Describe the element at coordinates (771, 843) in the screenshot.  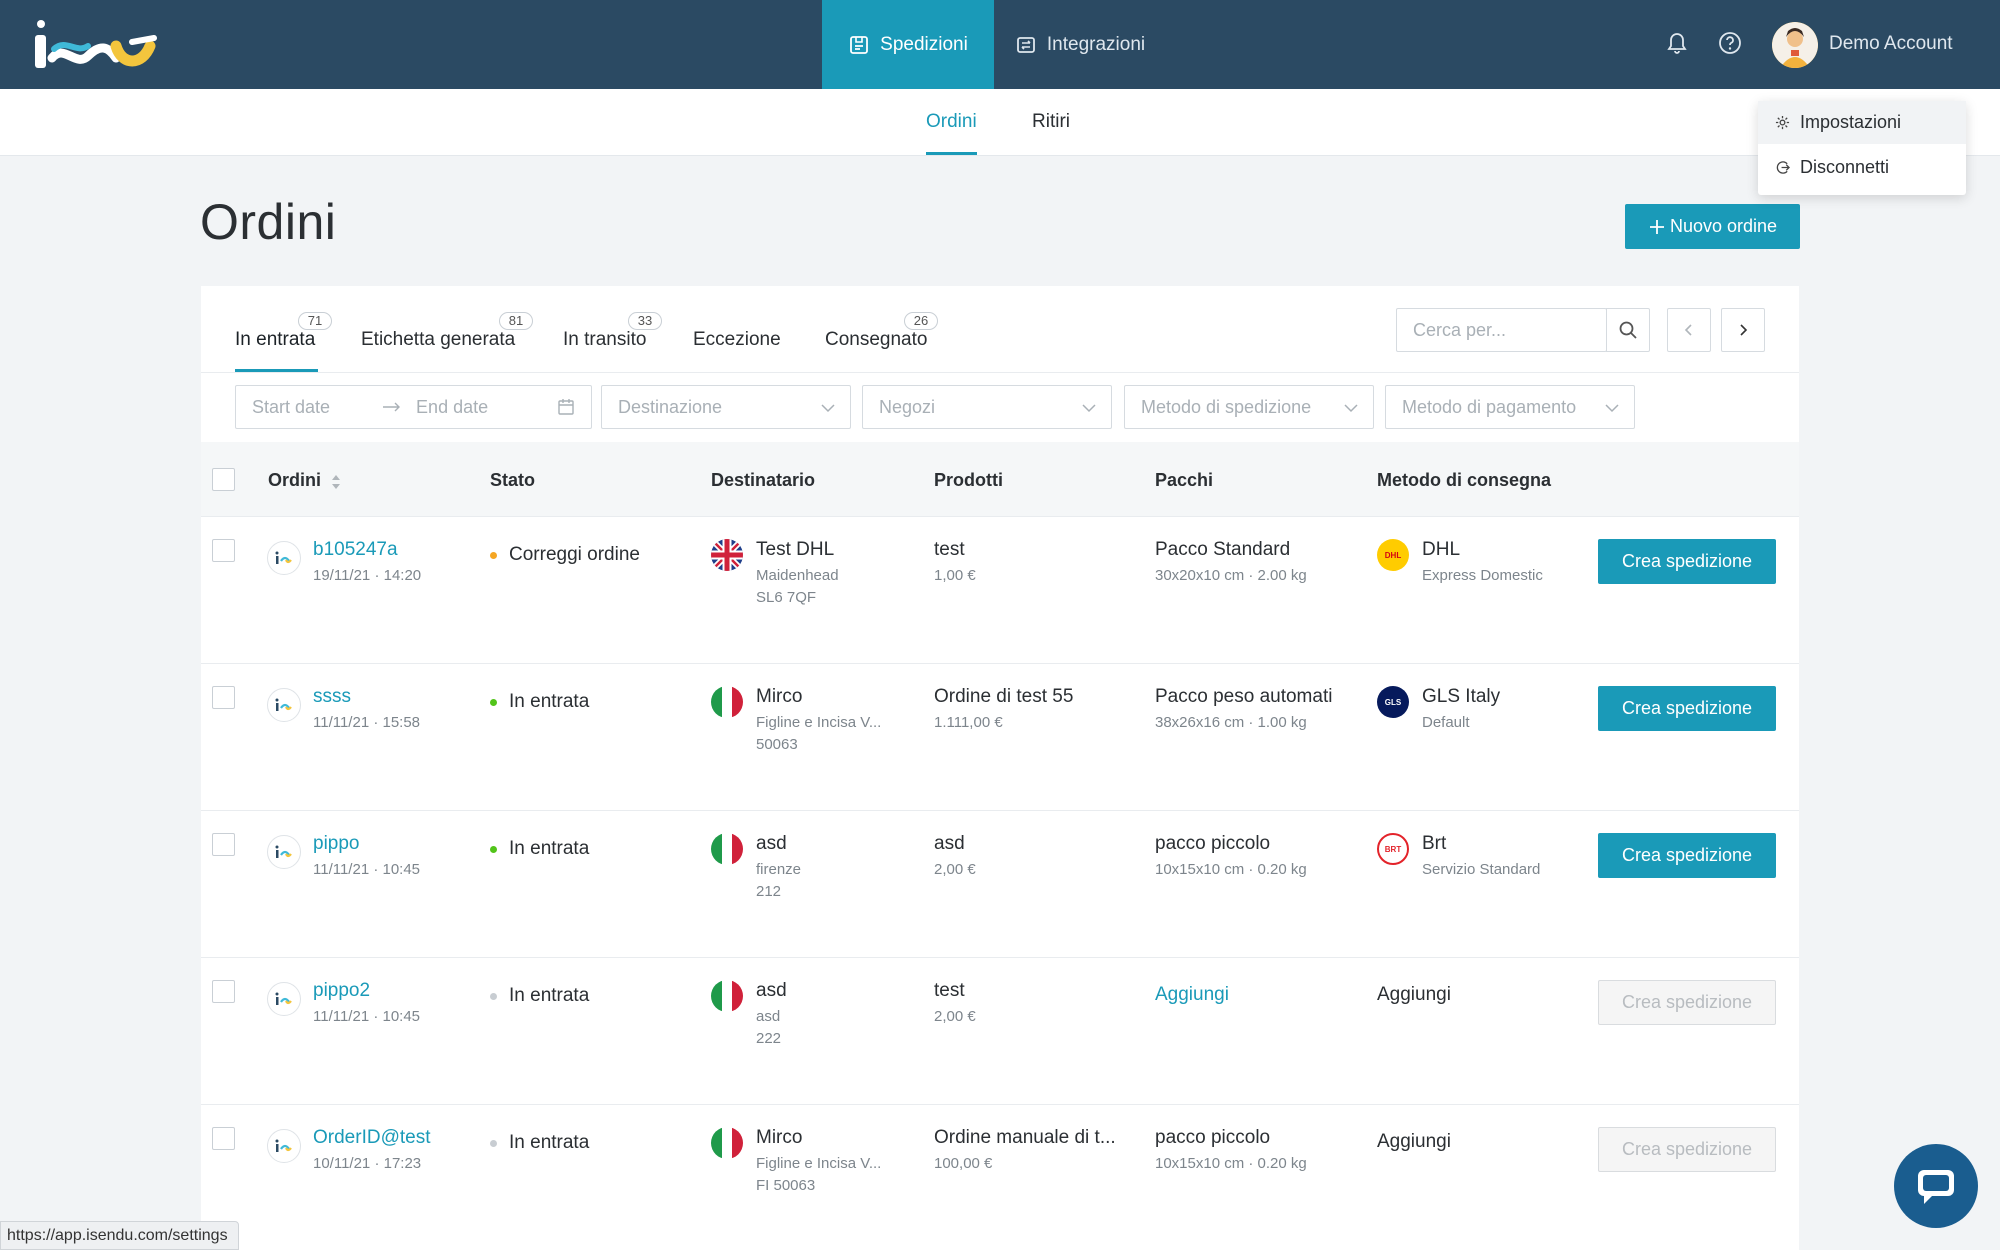
I see `recipient-name: asd` at that location.